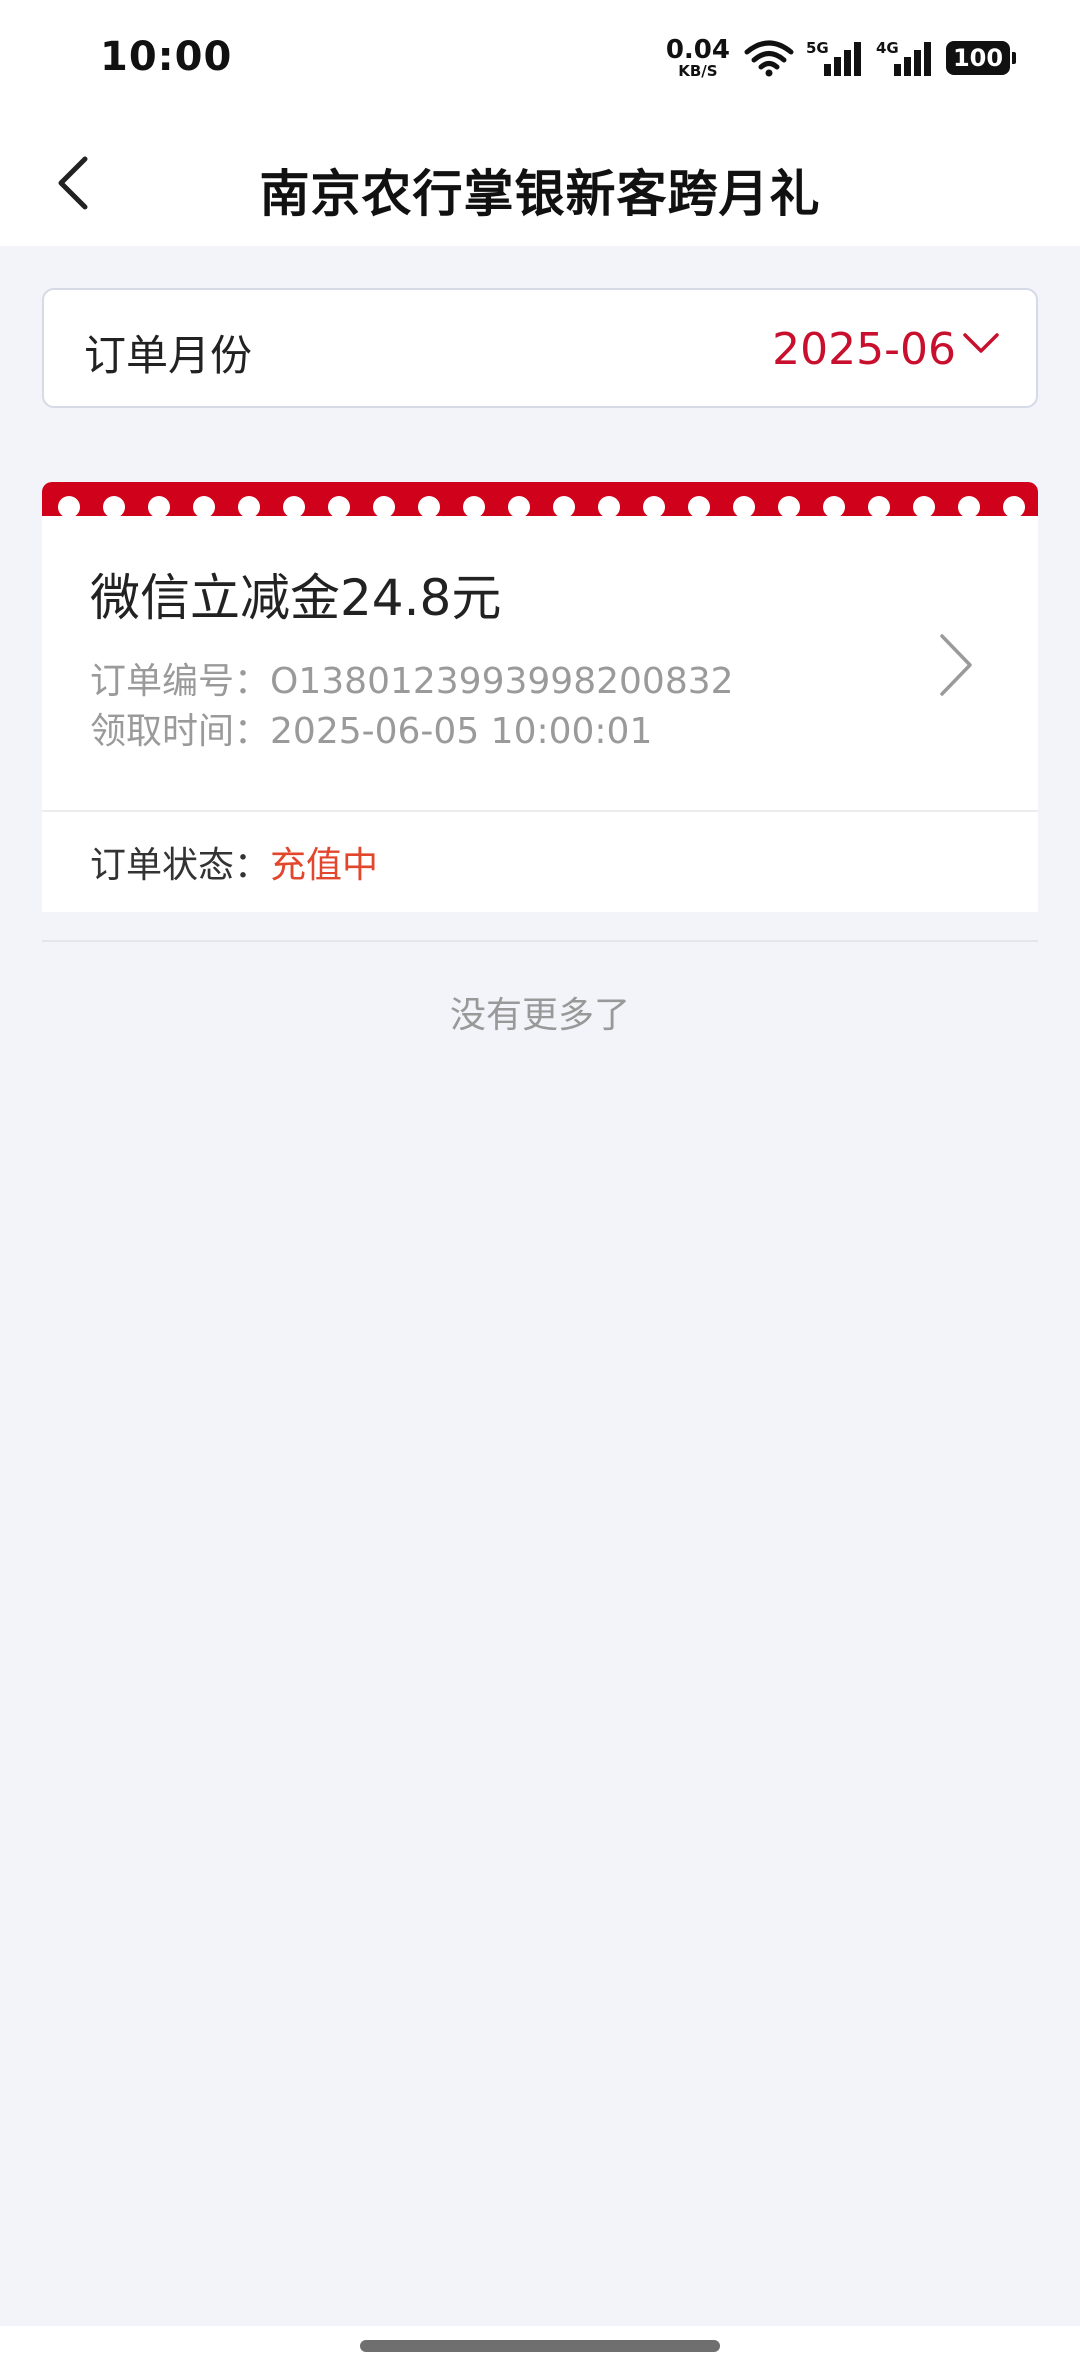 This screenshot has width=1080, height=2374. What do you see at coordinates (697, 50) in the screenshot?
I see `net-speed-value: 0.04` at bounding box center [697, 50].